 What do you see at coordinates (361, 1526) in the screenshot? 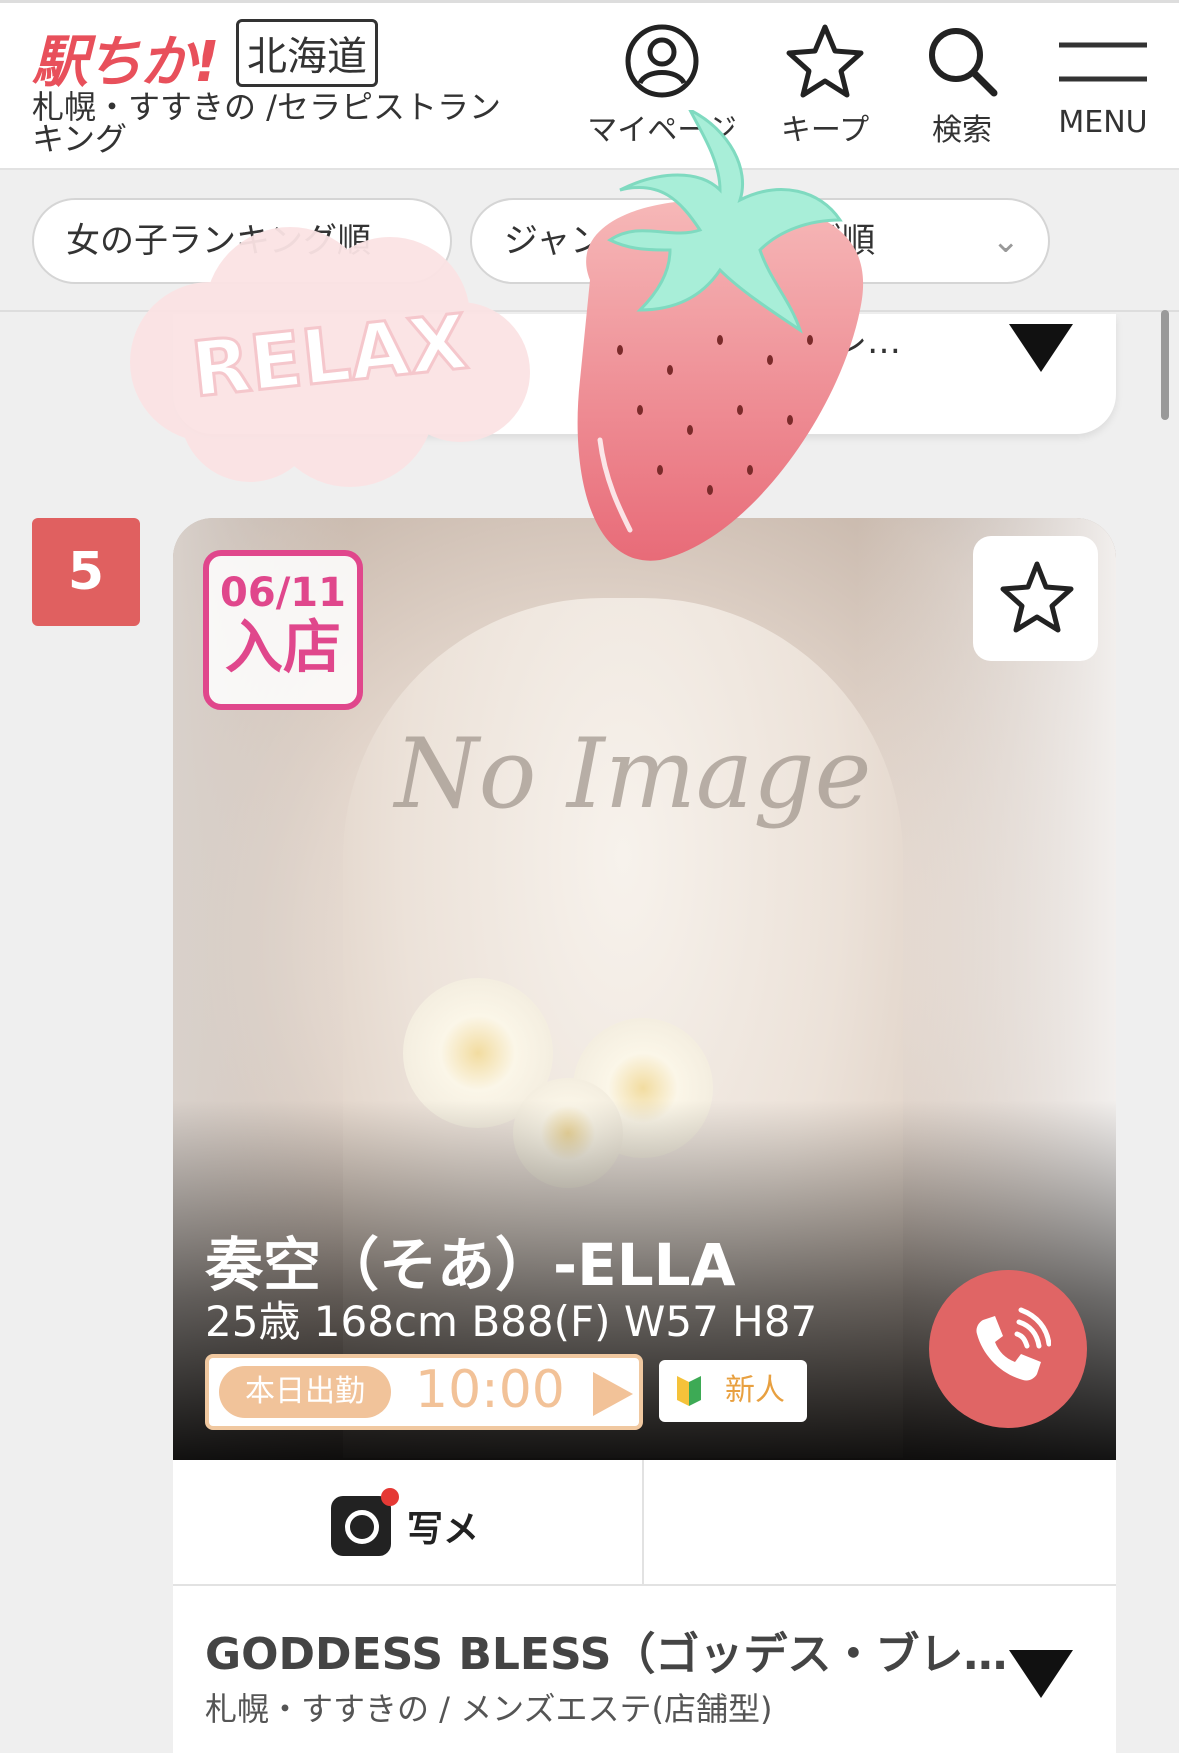
I see `camera-icon` at bounding box center [361, 1526].